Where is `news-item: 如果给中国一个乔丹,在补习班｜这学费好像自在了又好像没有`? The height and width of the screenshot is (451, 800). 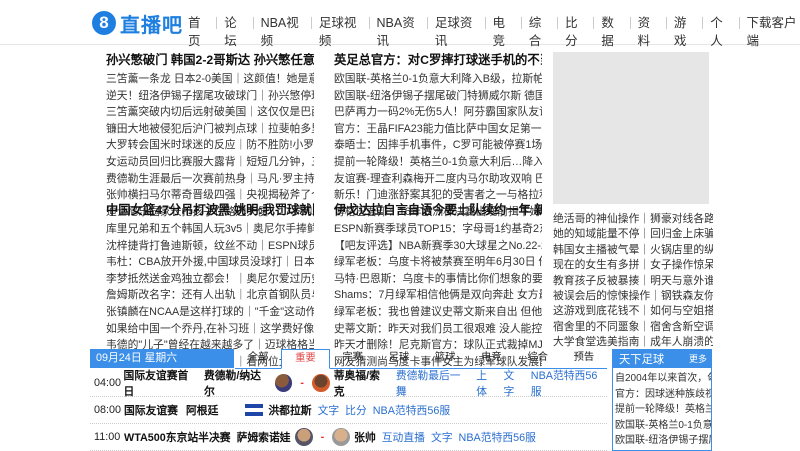 news-item: 如果给中国一个乔丹,在补习班｜这学费好像自在了又好像没有 is located at coordinates (210, 329).